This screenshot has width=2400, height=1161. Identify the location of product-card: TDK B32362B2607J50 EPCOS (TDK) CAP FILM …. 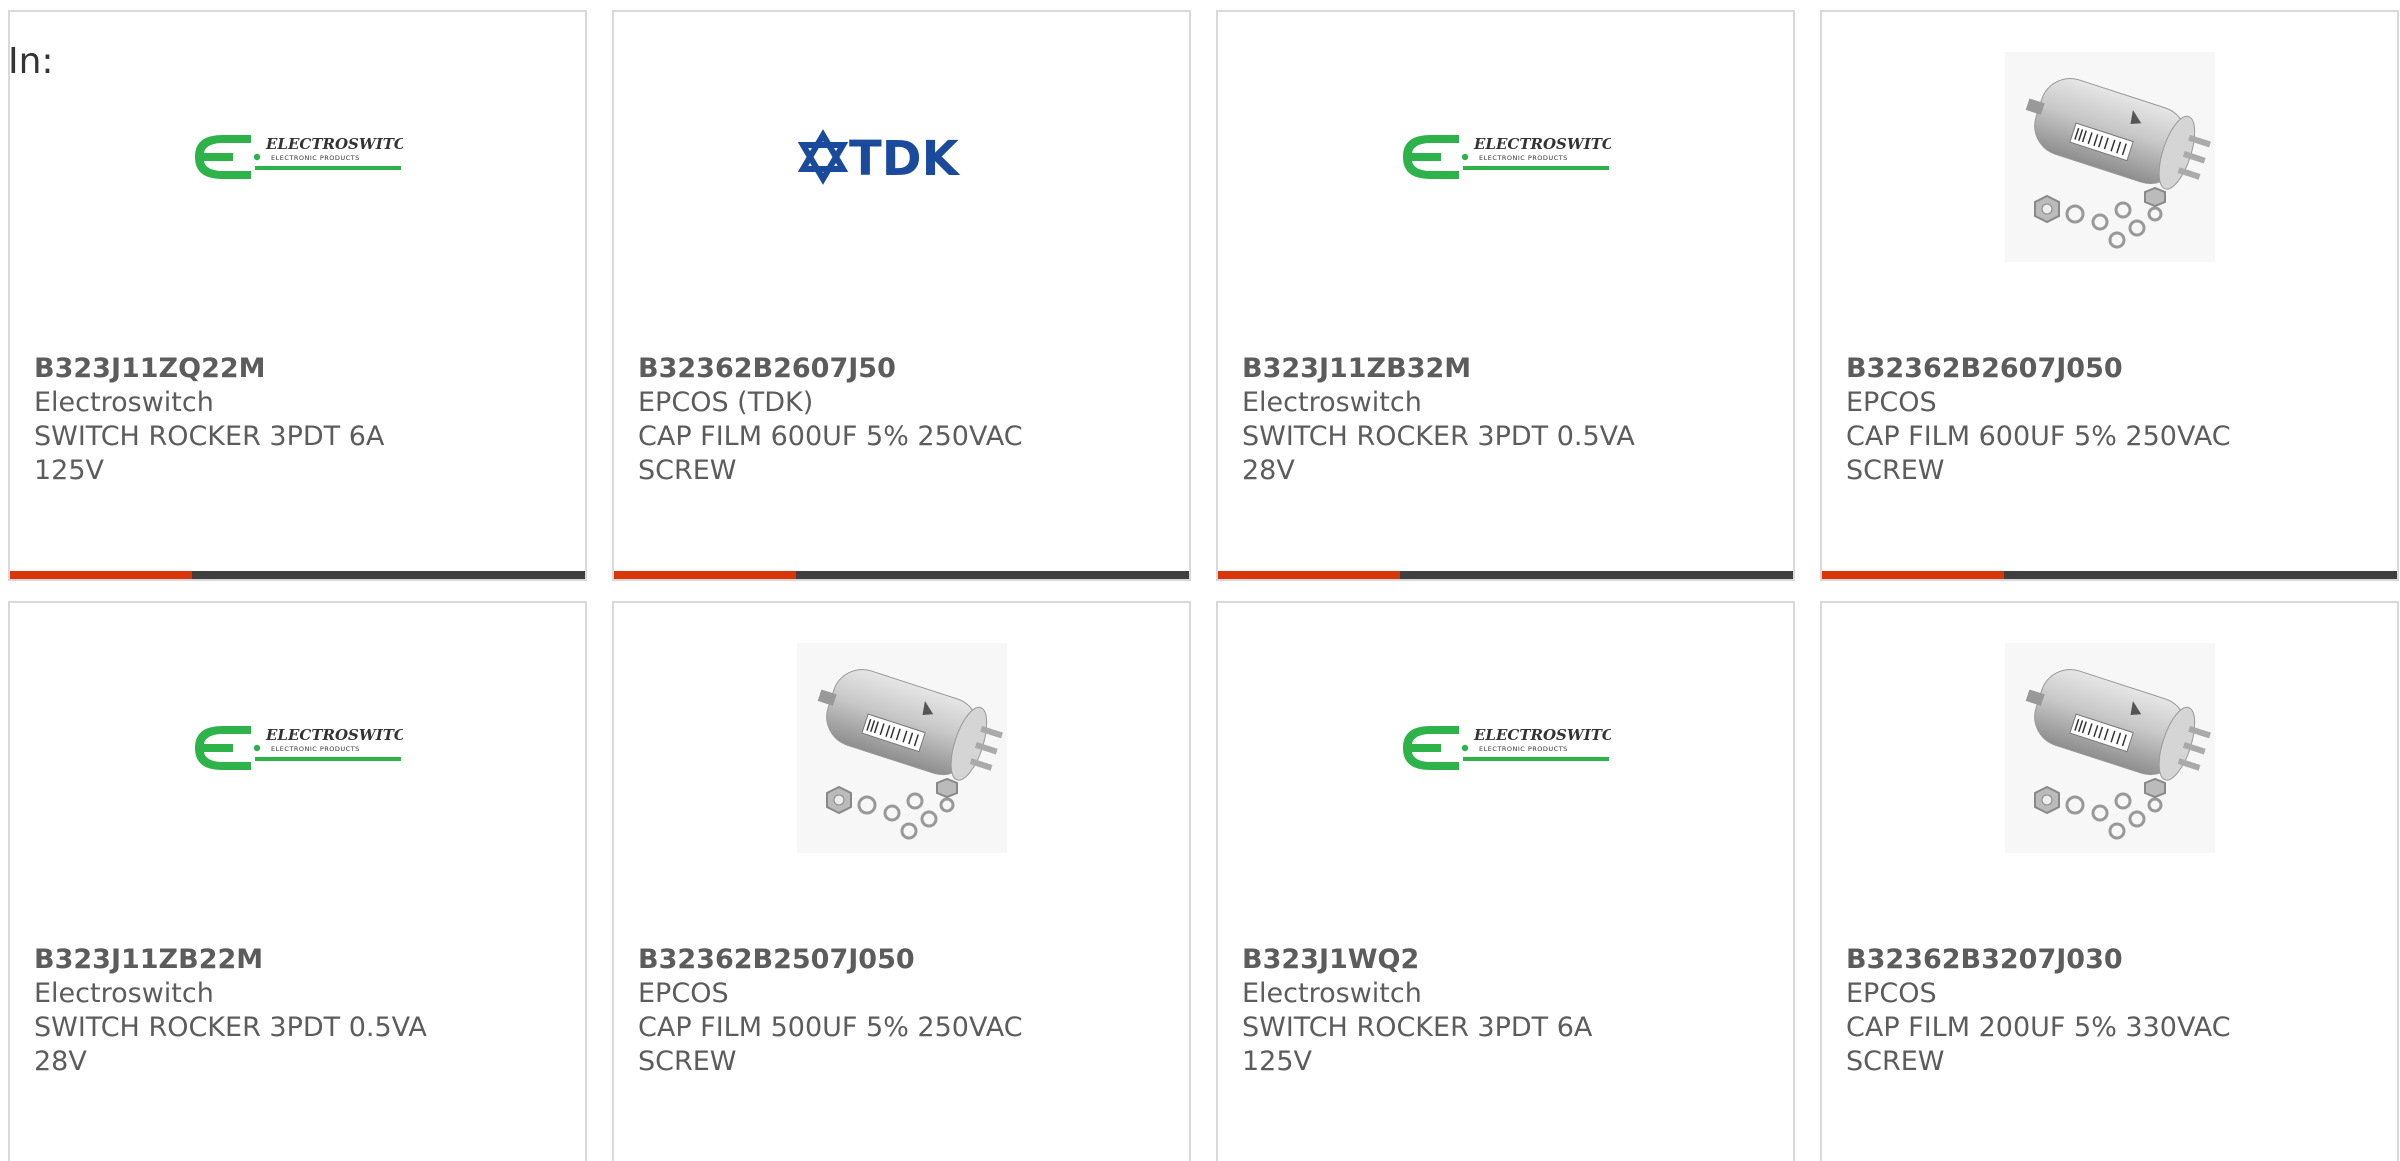
(901, 295).